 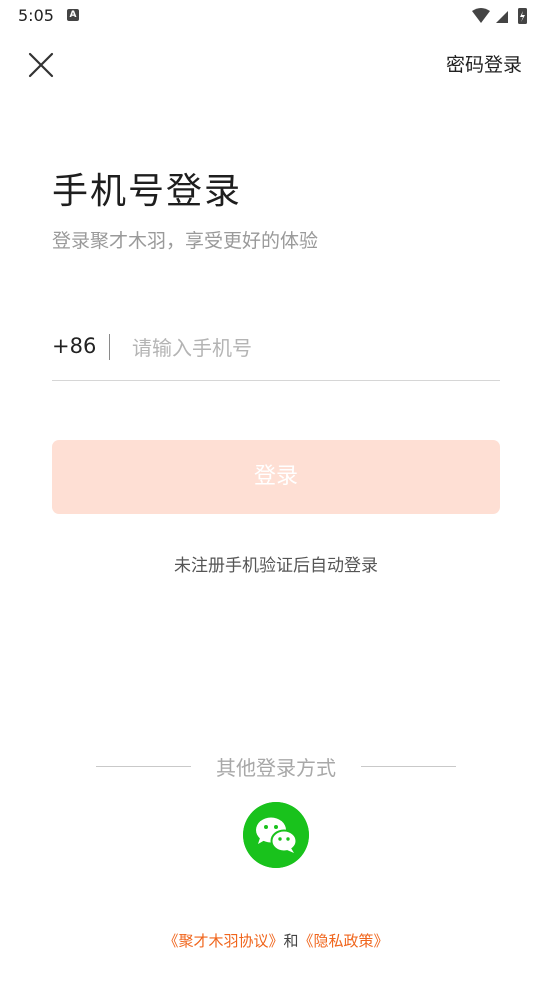 I want to click on wifi-icon, so click(x=481, y=15).